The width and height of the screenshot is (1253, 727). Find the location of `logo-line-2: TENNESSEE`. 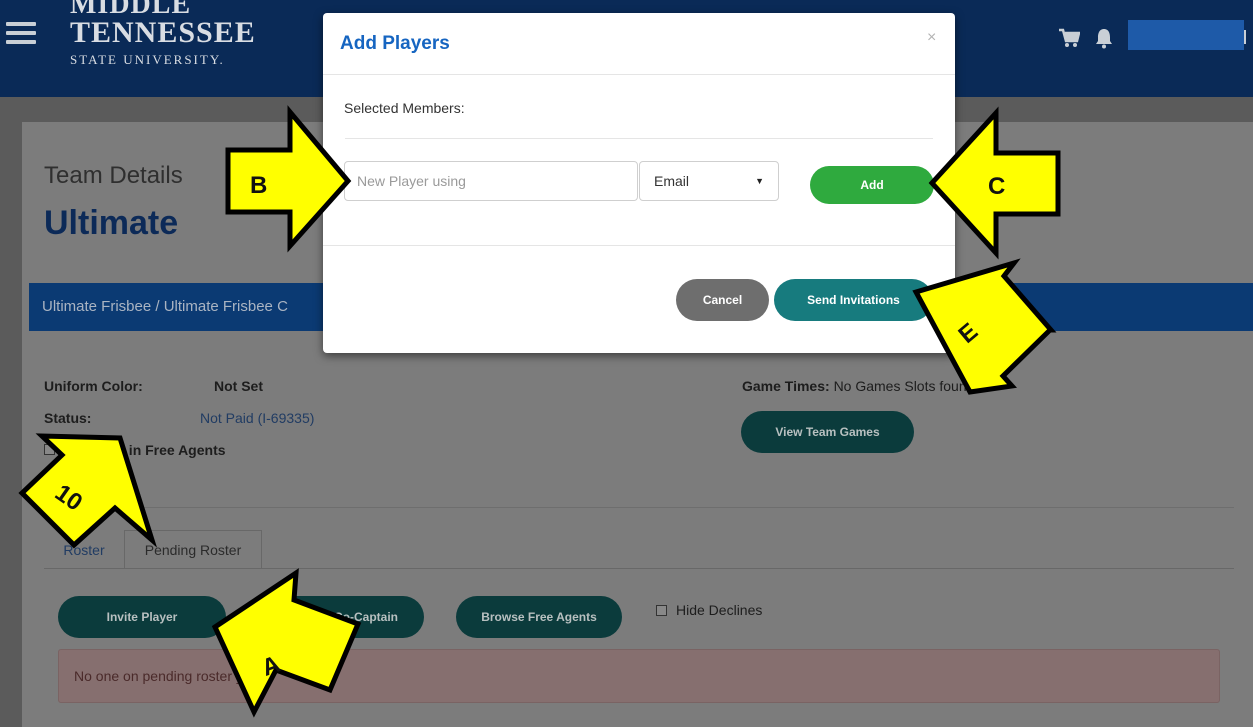

logo-line-2: TENNESSEE is located at coordinates (163, 32).